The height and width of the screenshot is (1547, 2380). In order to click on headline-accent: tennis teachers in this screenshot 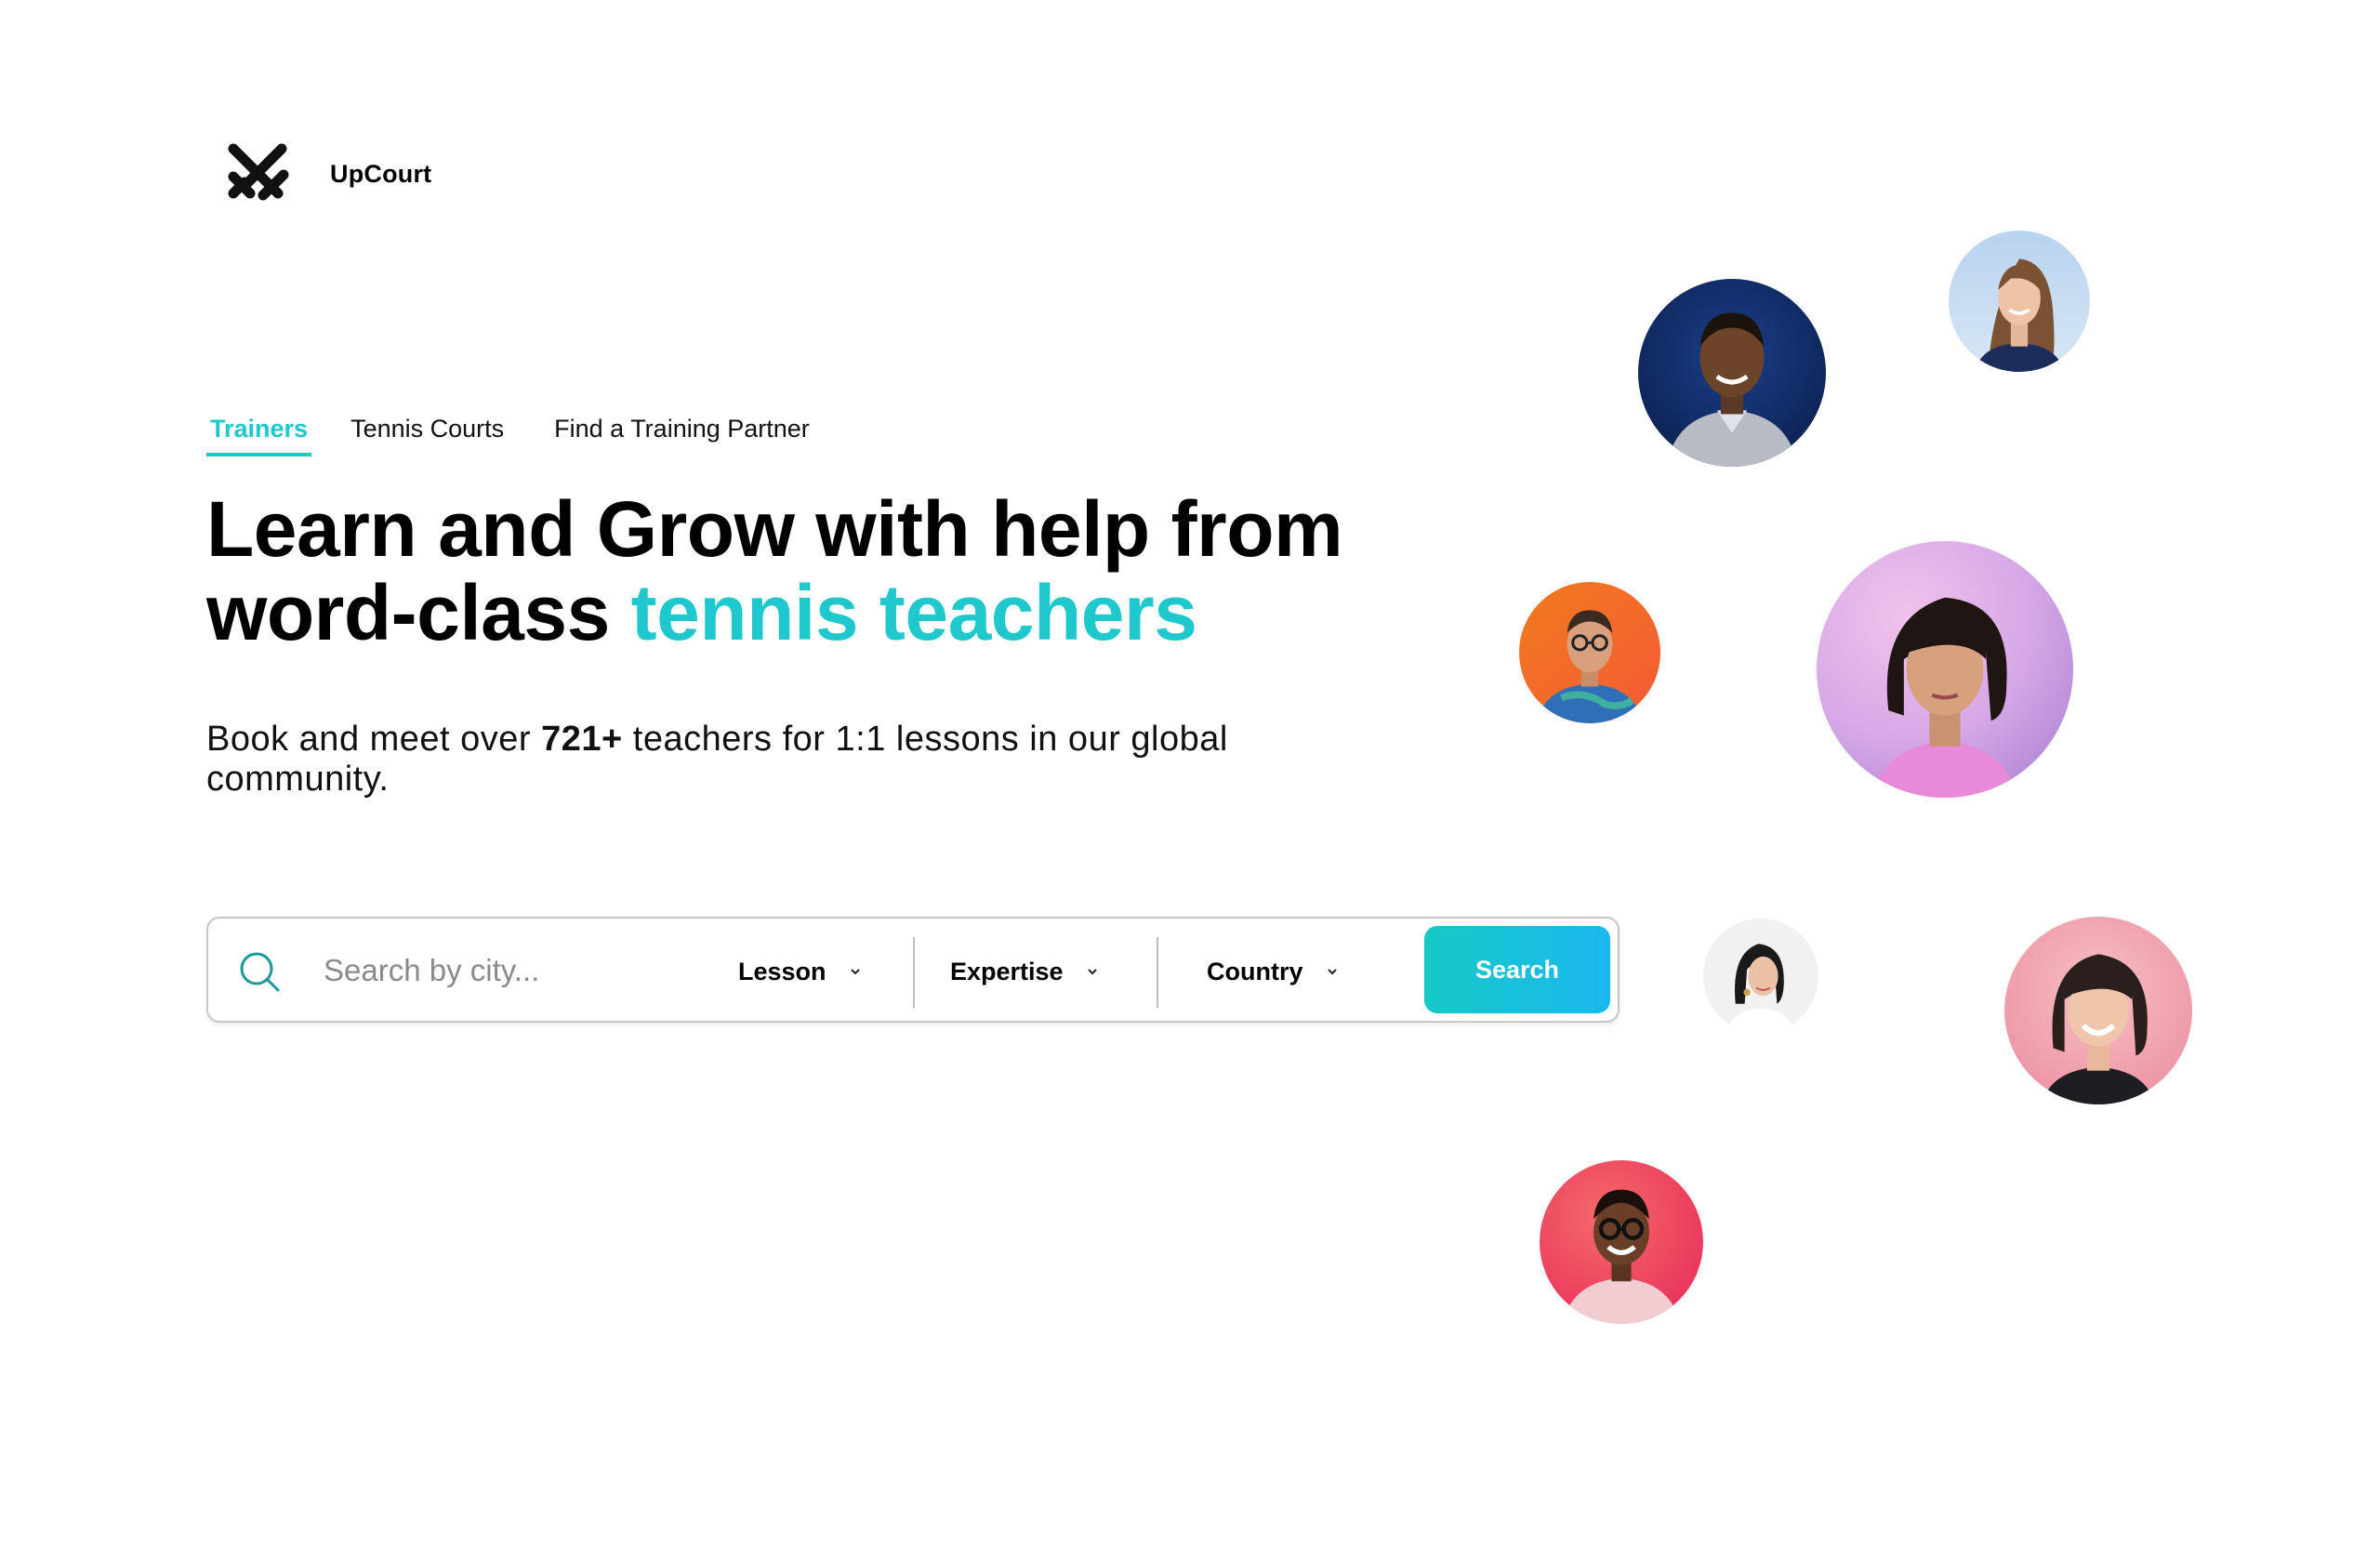, I will do `click(913, 612)`.